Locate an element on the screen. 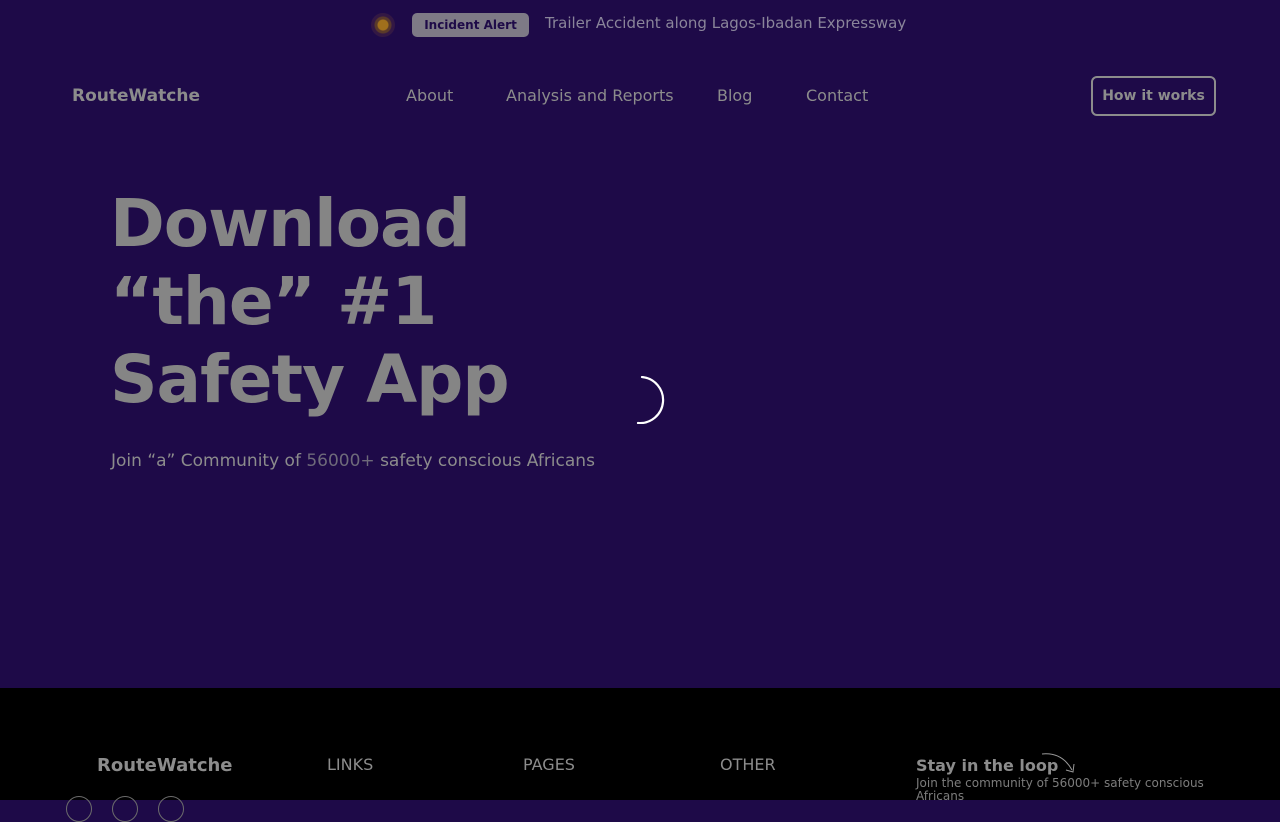  nav-link-contact: Contact is located at coordinates (837, 95).